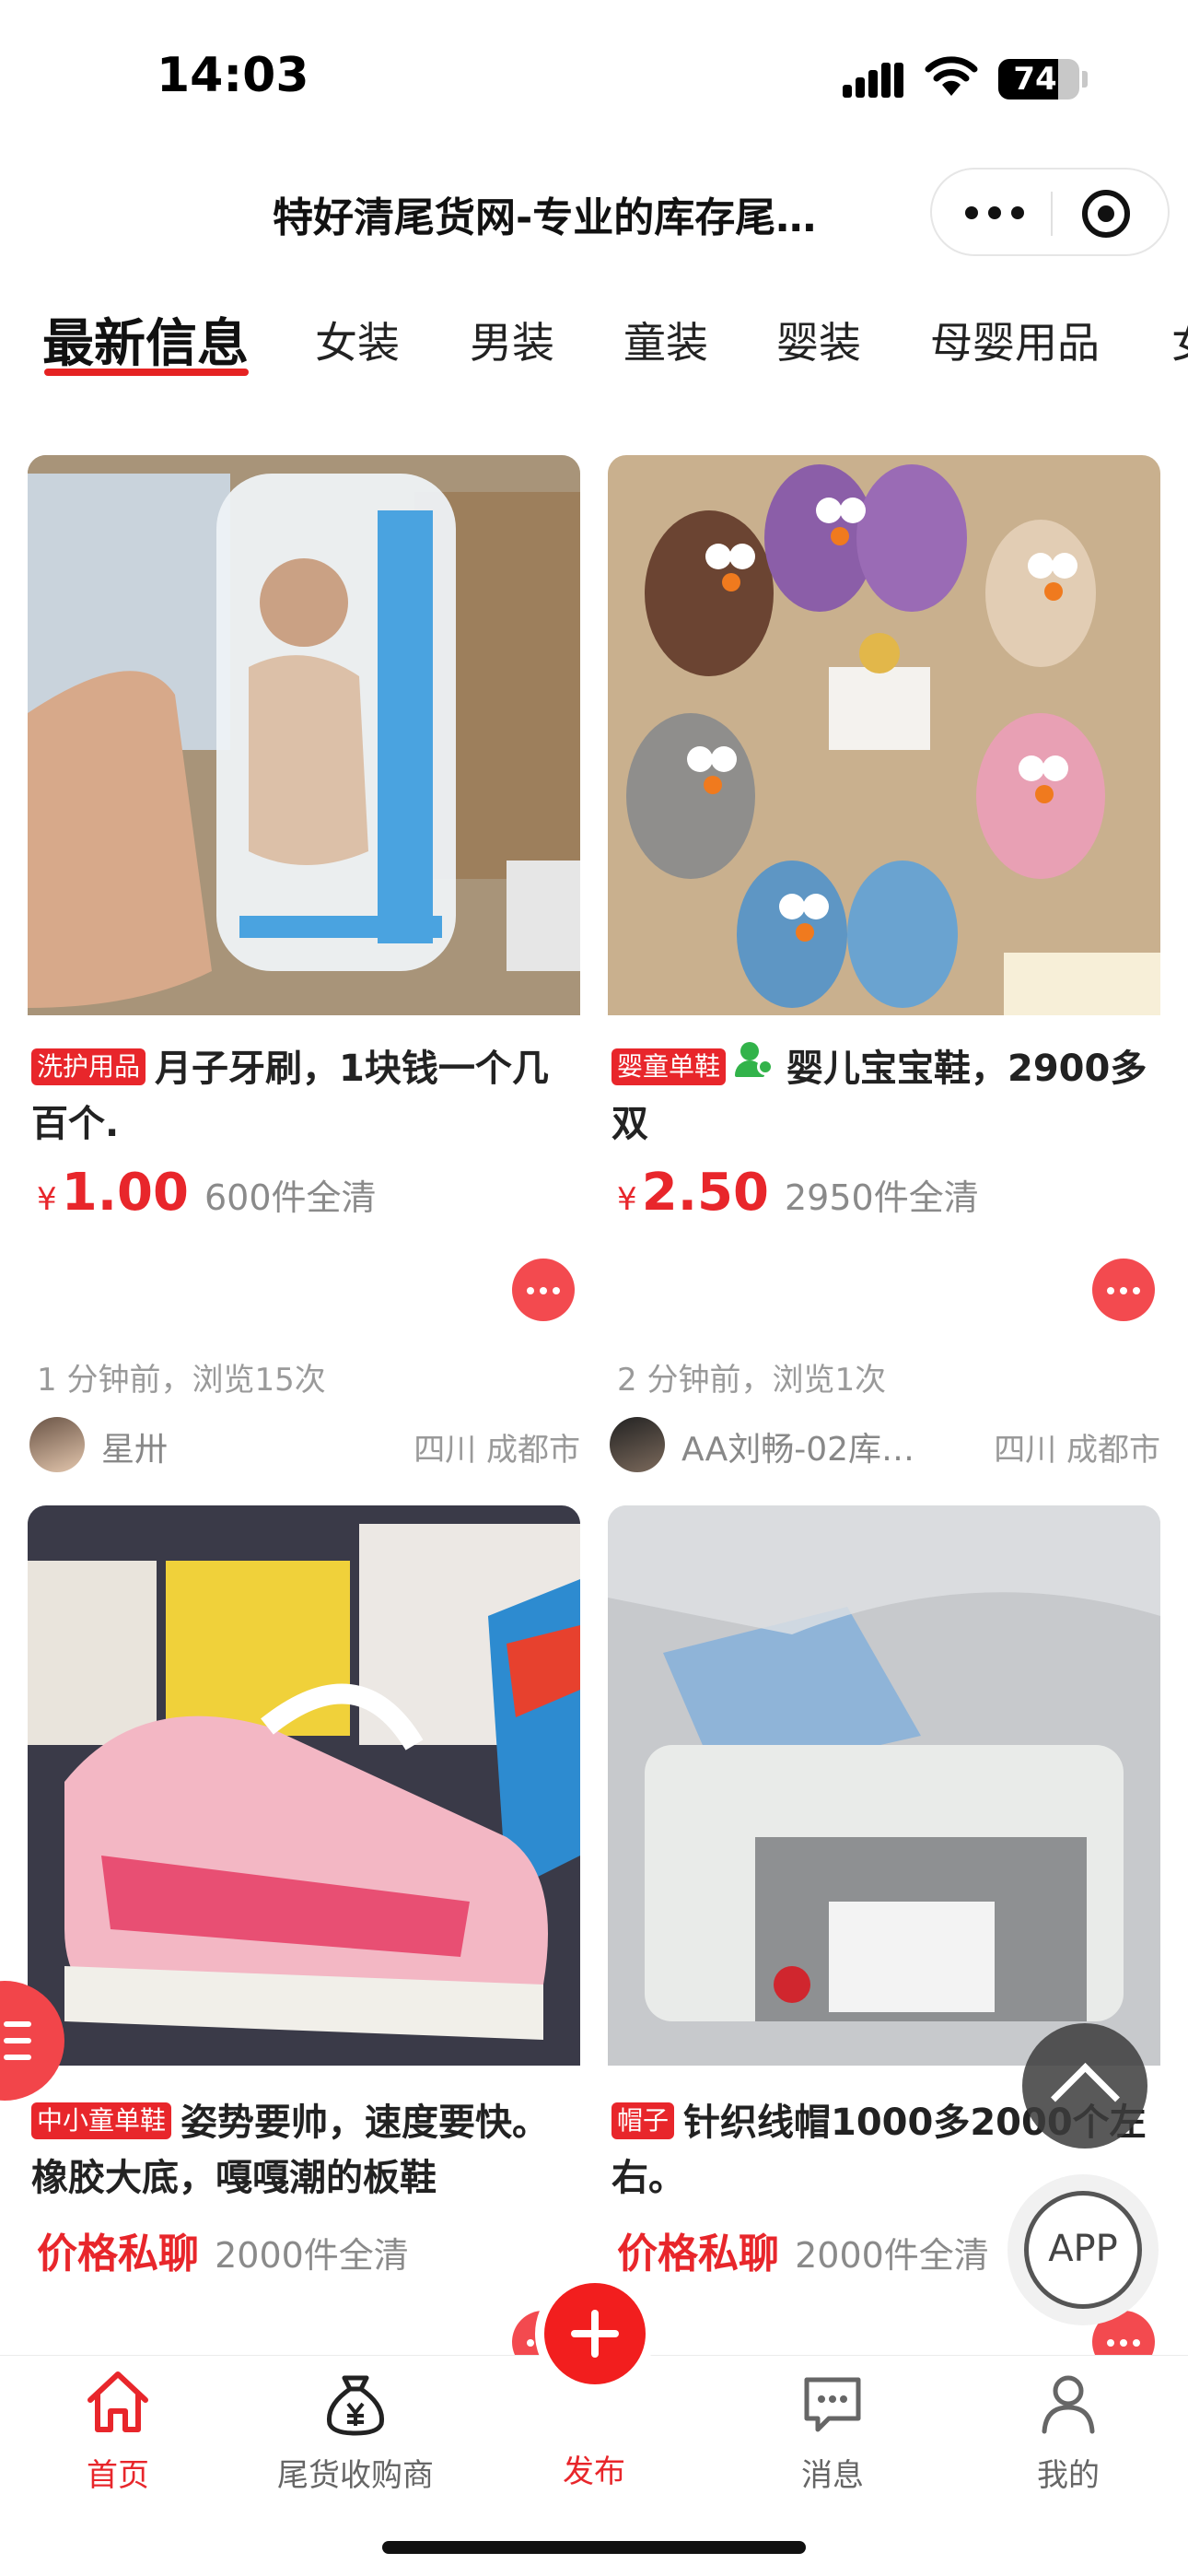  I want to click on nav-home: 首页, so click(117, 2430).